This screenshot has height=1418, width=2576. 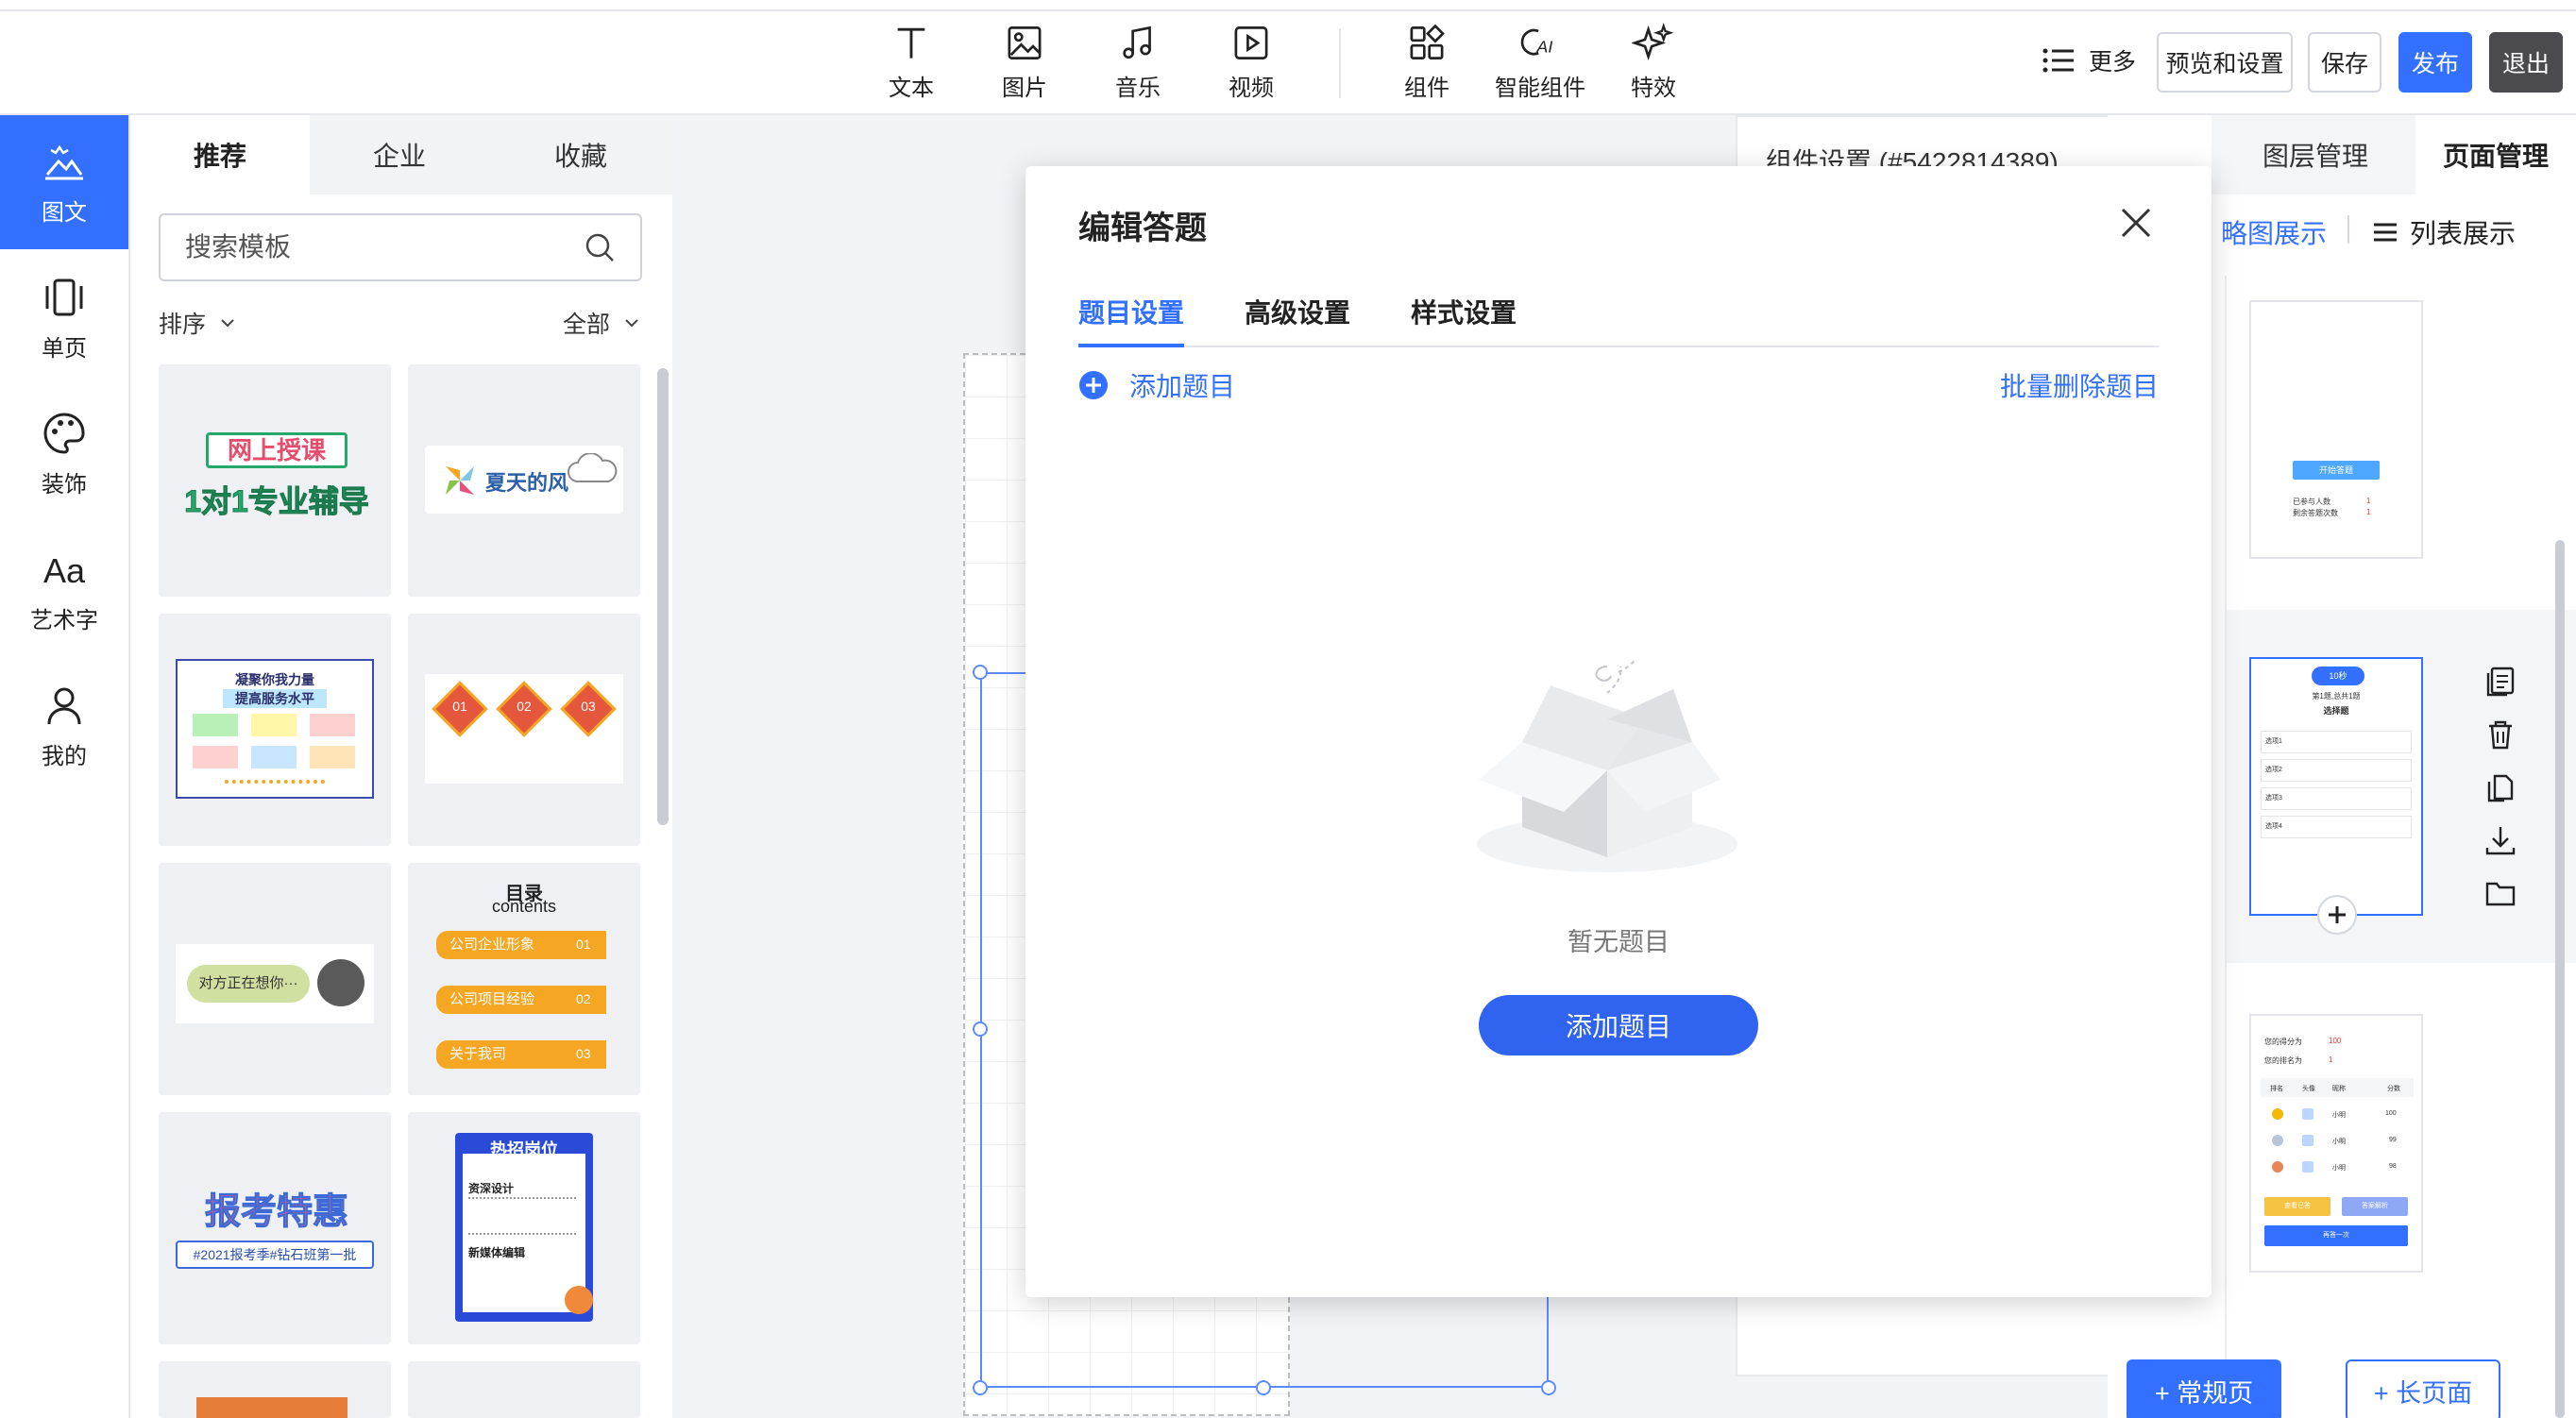 I want to click on template-search, so click(x=400, y=247).